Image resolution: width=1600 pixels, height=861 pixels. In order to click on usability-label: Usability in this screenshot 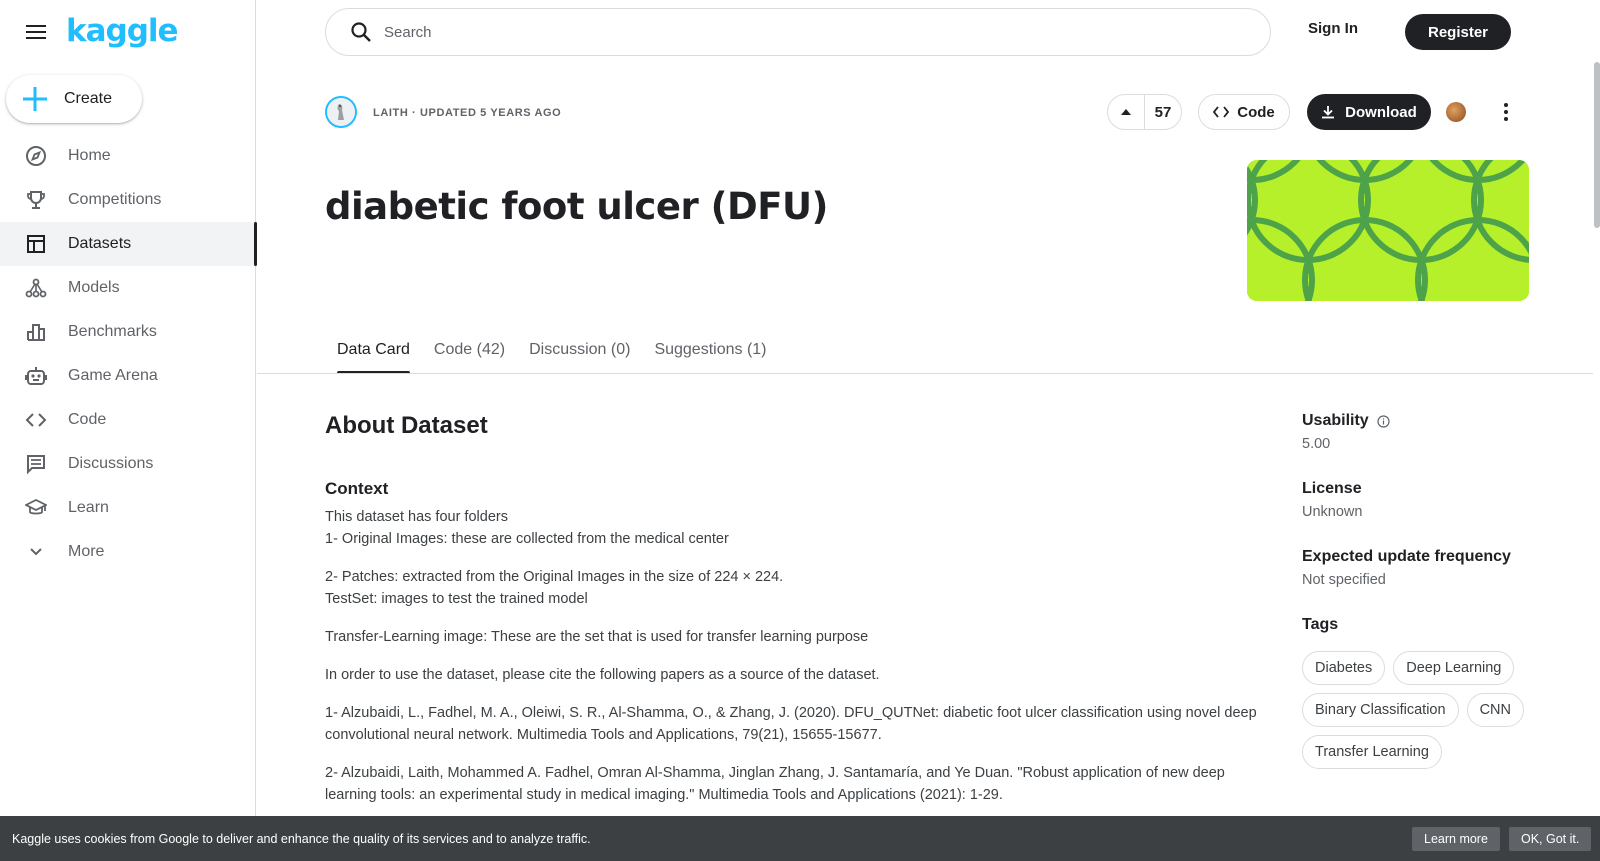, I will do `click(1335, 420)`.